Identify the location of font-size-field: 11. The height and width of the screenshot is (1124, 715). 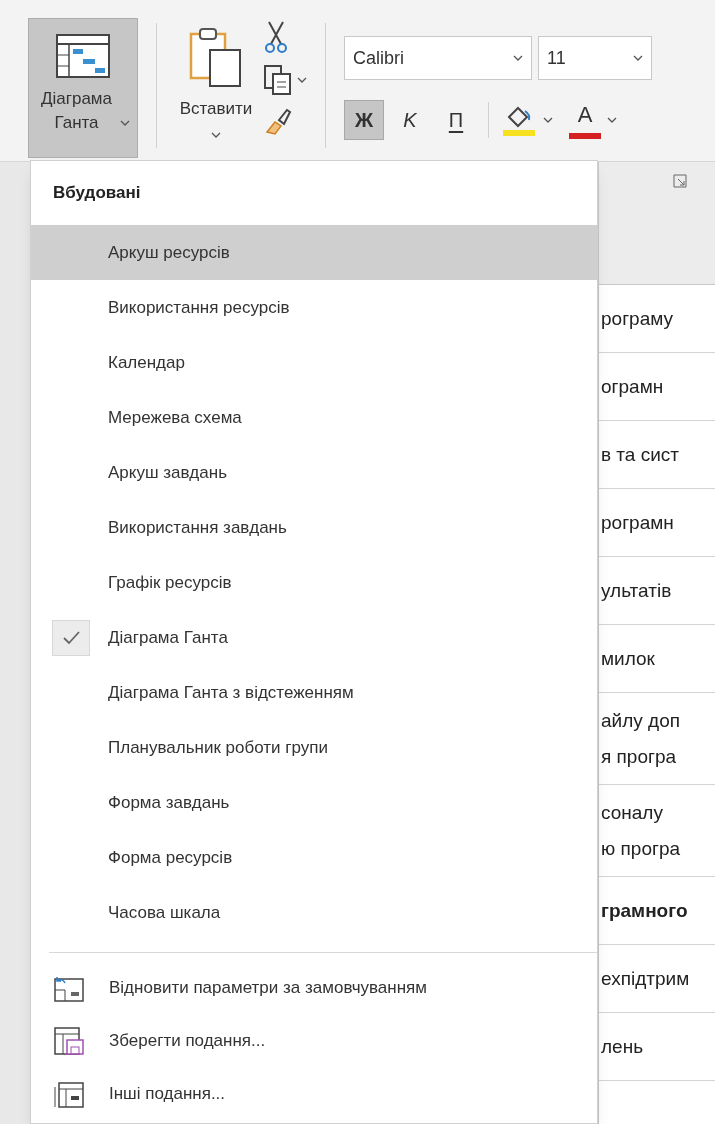
(595, 58).